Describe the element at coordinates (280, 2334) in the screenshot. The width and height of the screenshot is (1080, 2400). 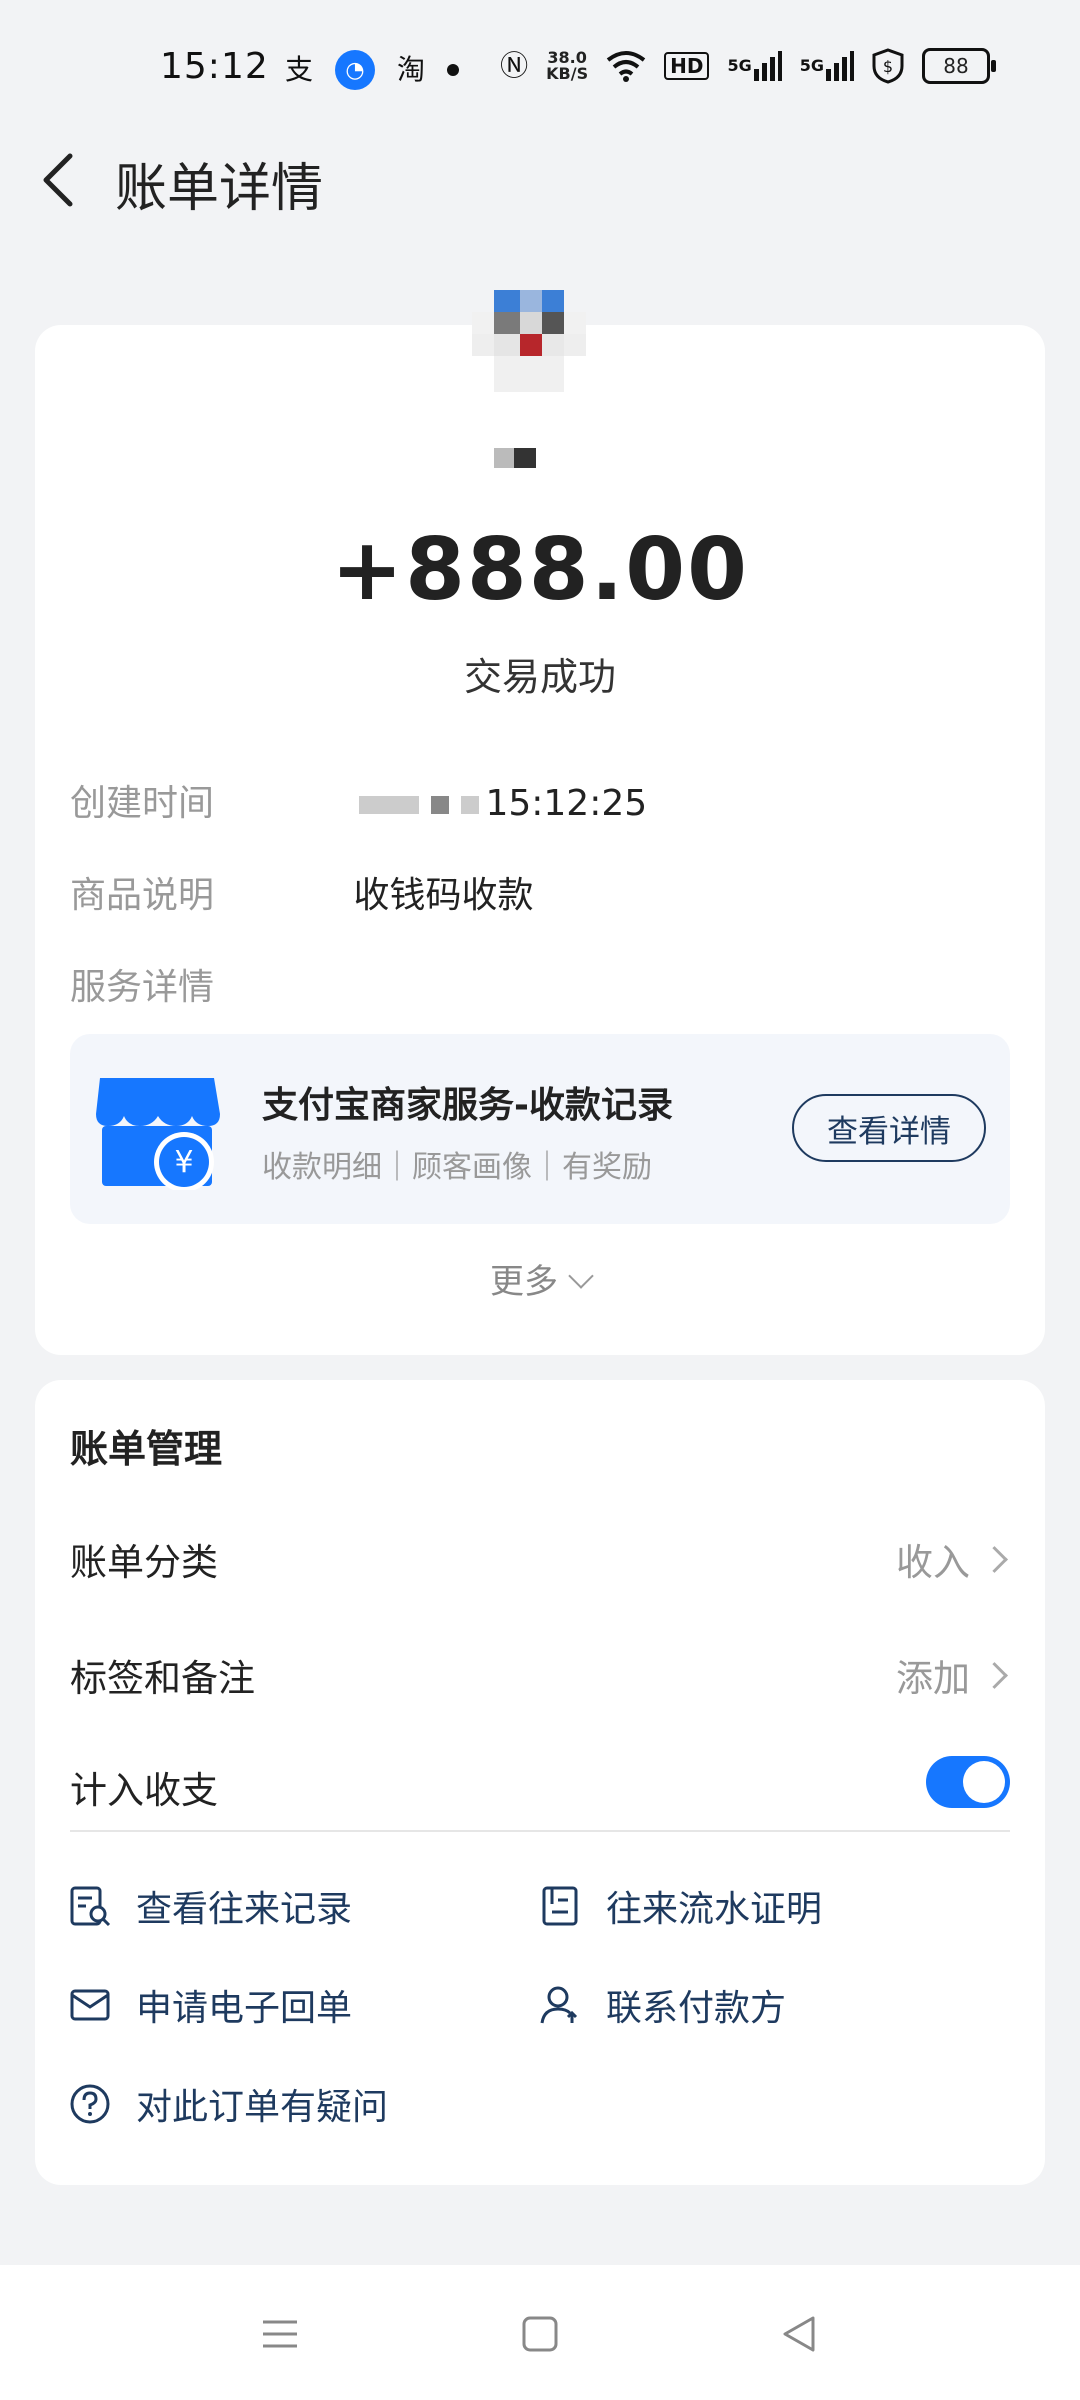
I see `menu-icon` at that location.